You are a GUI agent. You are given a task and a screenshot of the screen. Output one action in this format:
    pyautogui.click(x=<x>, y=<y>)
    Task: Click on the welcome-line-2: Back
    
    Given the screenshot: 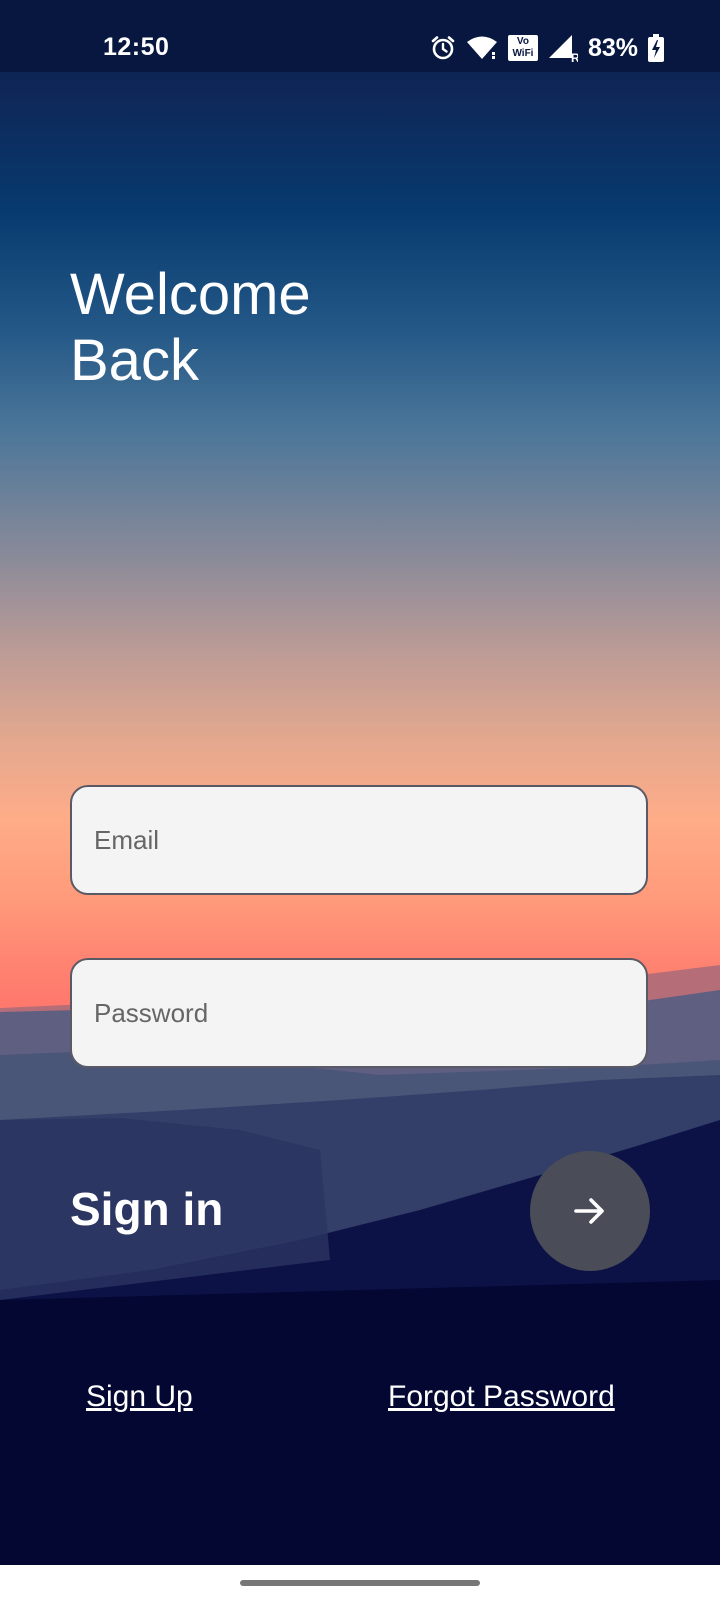 What is the action you would take?
    pyautogui.click(x=134, y=360)
    